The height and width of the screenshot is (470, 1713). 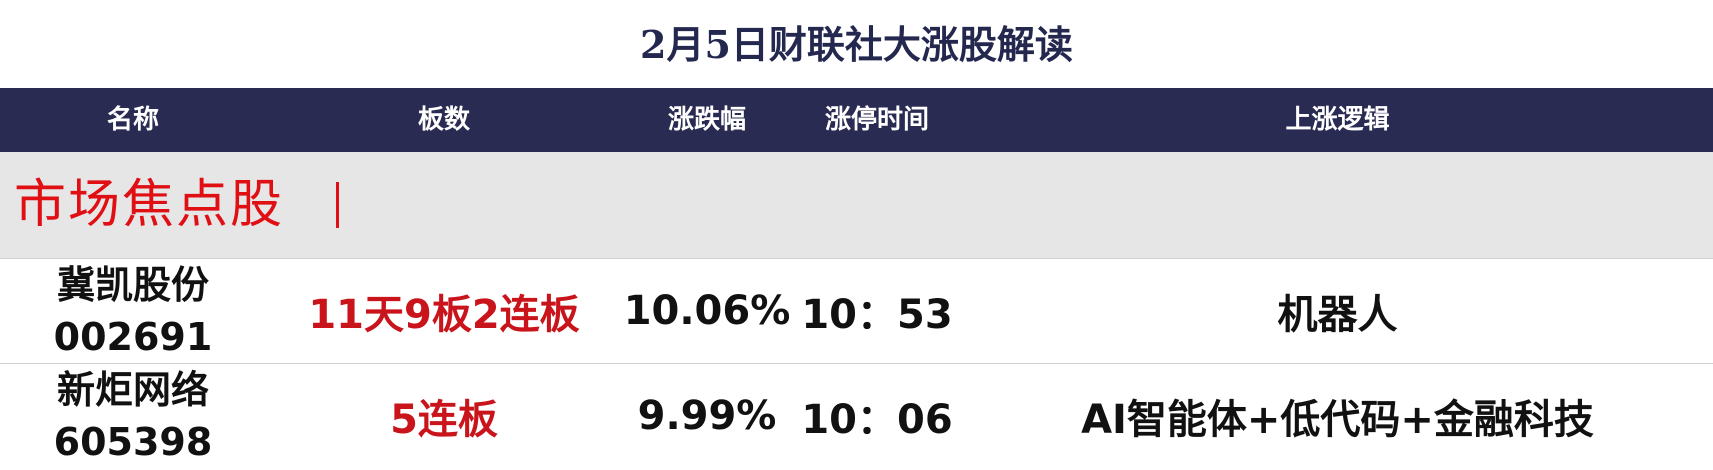 What do you see at coordinates (877, 420) in the screenshot?
I see `limit-up-time: 10：06` at bounding box center [877, 420].